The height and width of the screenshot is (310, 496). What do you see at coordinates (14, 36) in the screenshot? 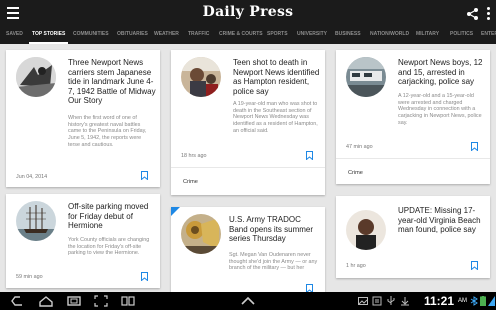
I see `tab-saved: SAVED` at bounding box center [14, 36].